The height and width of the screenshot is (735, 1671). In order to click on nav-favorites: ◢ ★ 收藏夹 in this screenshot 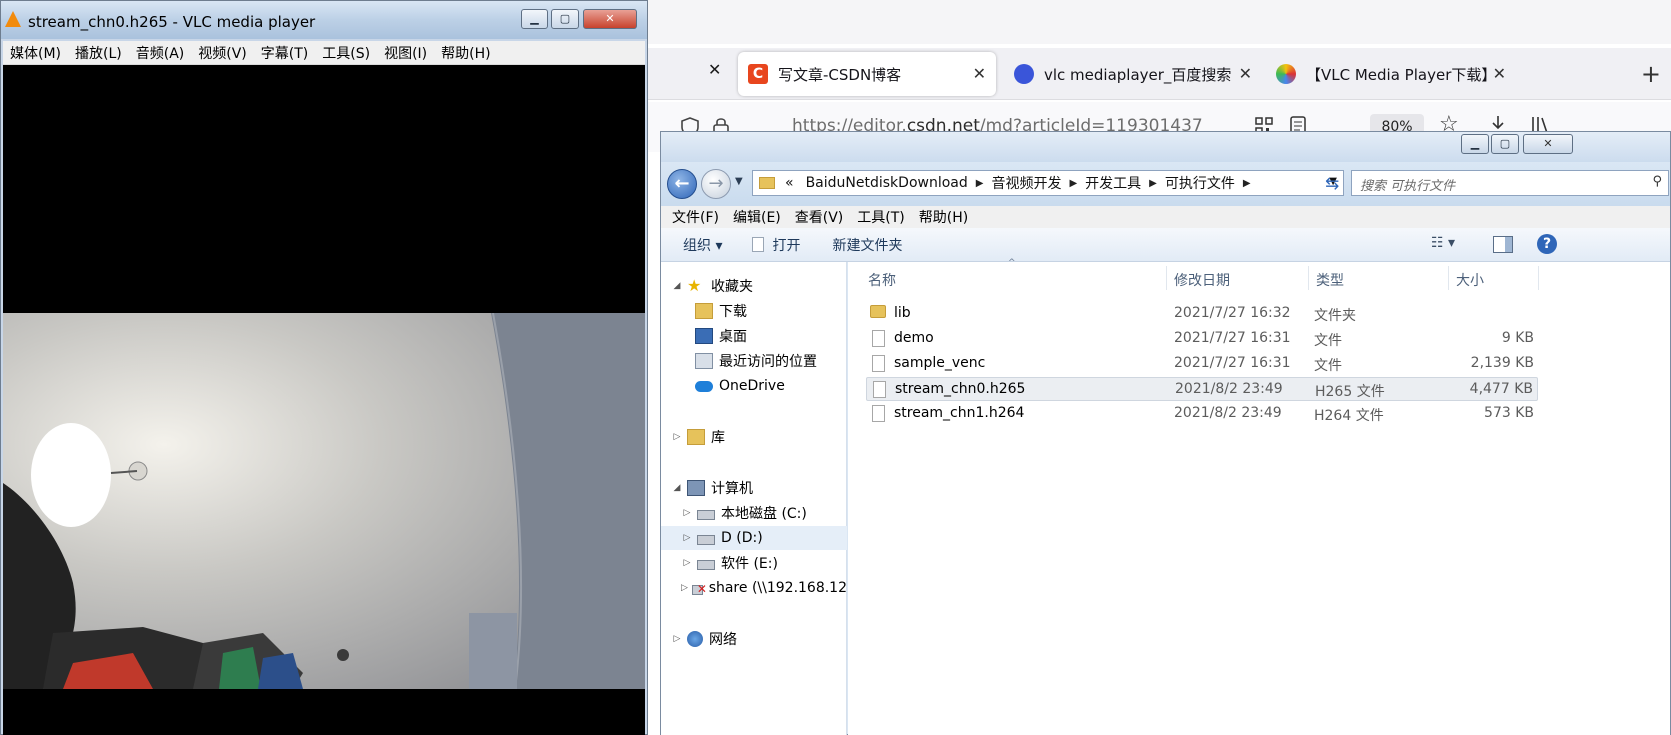, I will do `click(712, 286)`.